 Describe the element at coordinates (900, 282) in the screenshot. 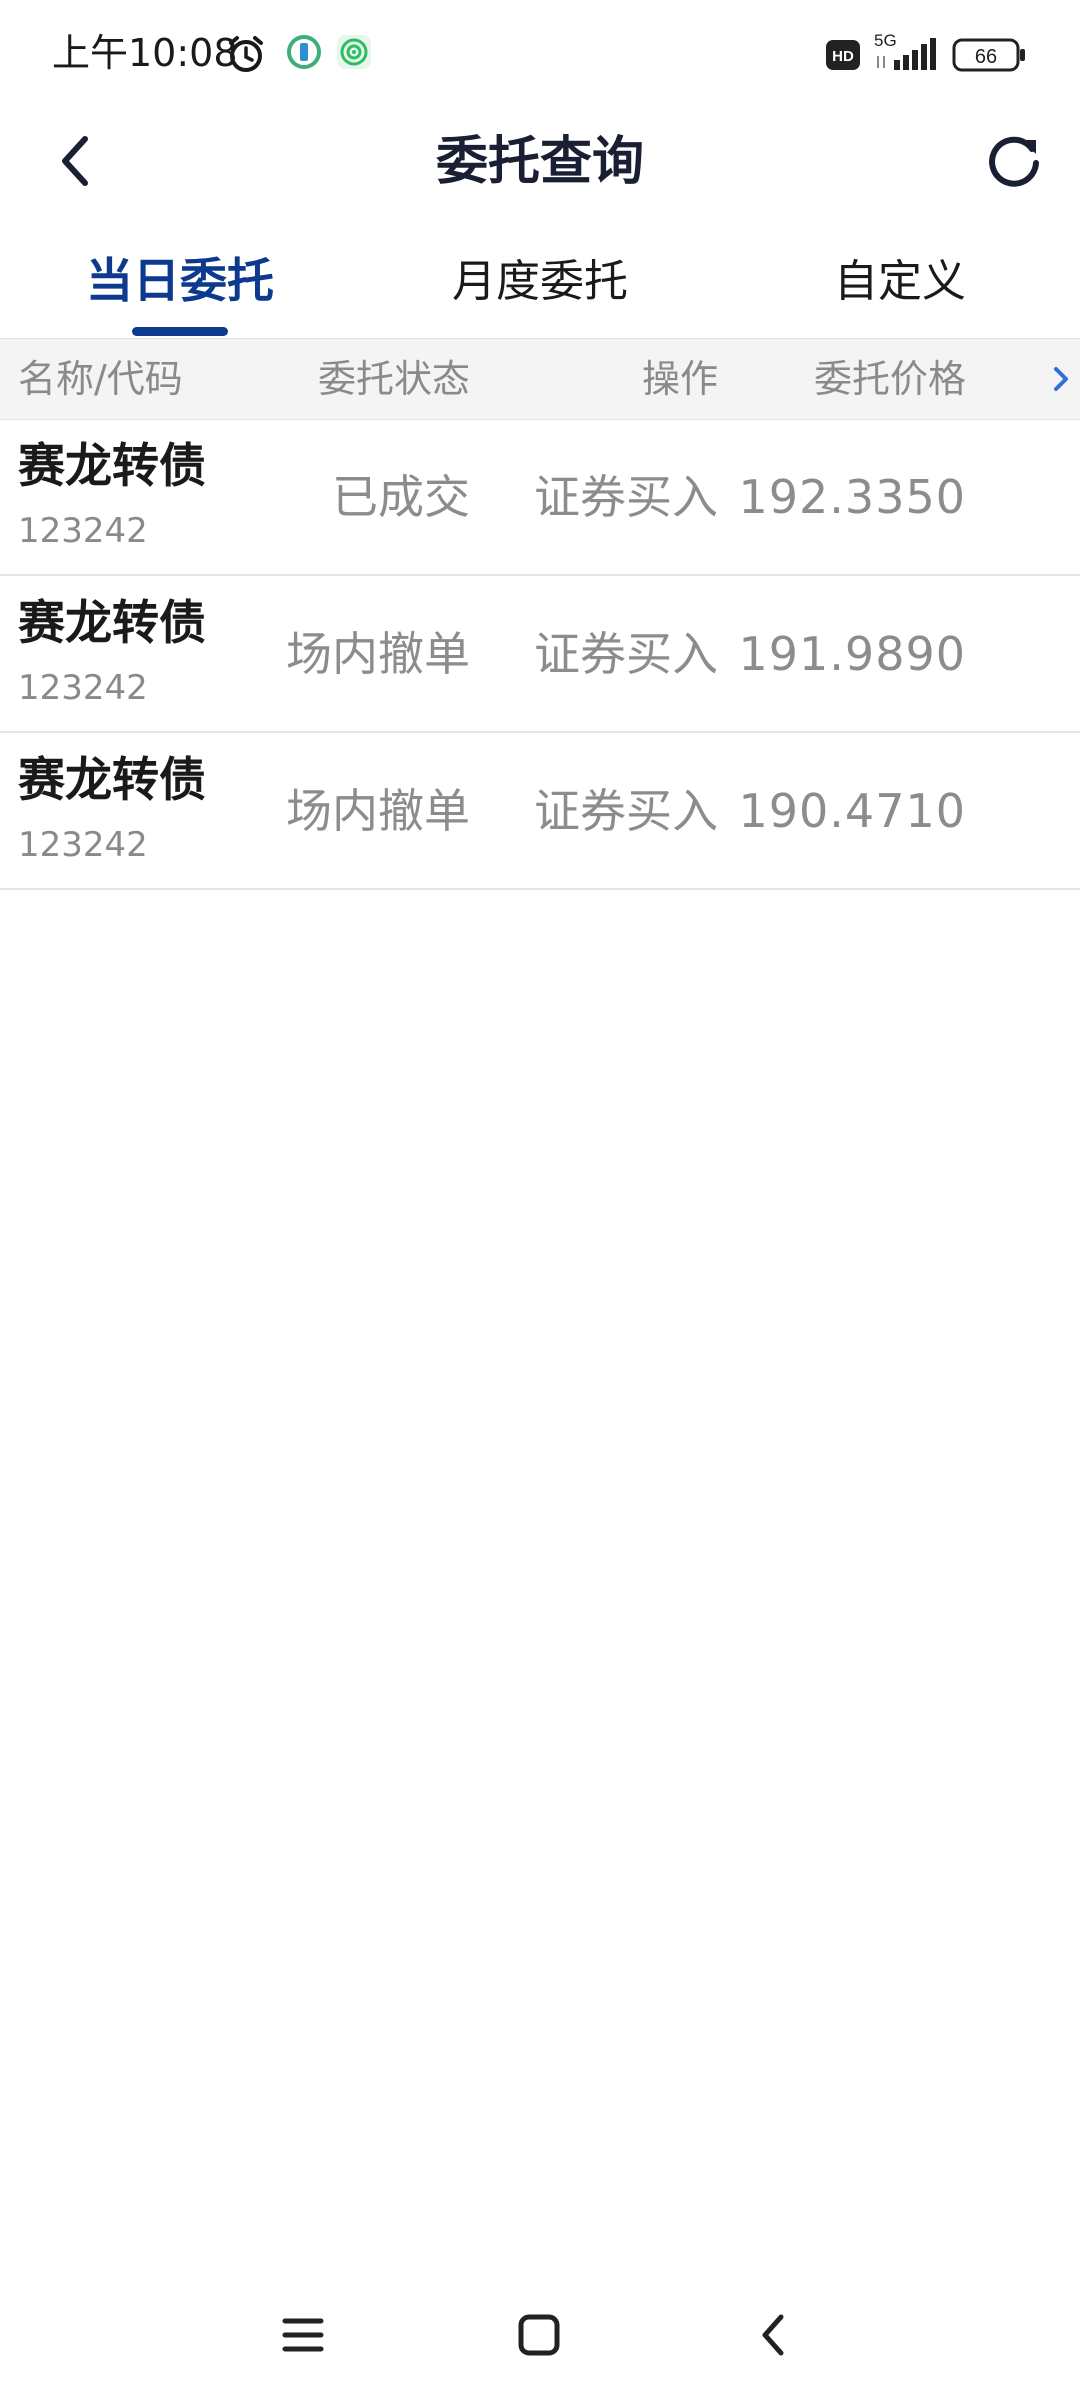

I see `tab-custom: 自定义` at that location.